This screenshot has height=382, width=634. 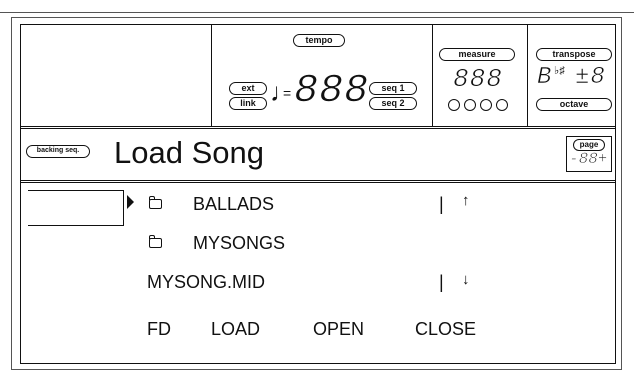 What do you see at coordinates (58, 151) in the screenshot?
I see `mode-label: backing seq.` at bounding box center [58, 151].